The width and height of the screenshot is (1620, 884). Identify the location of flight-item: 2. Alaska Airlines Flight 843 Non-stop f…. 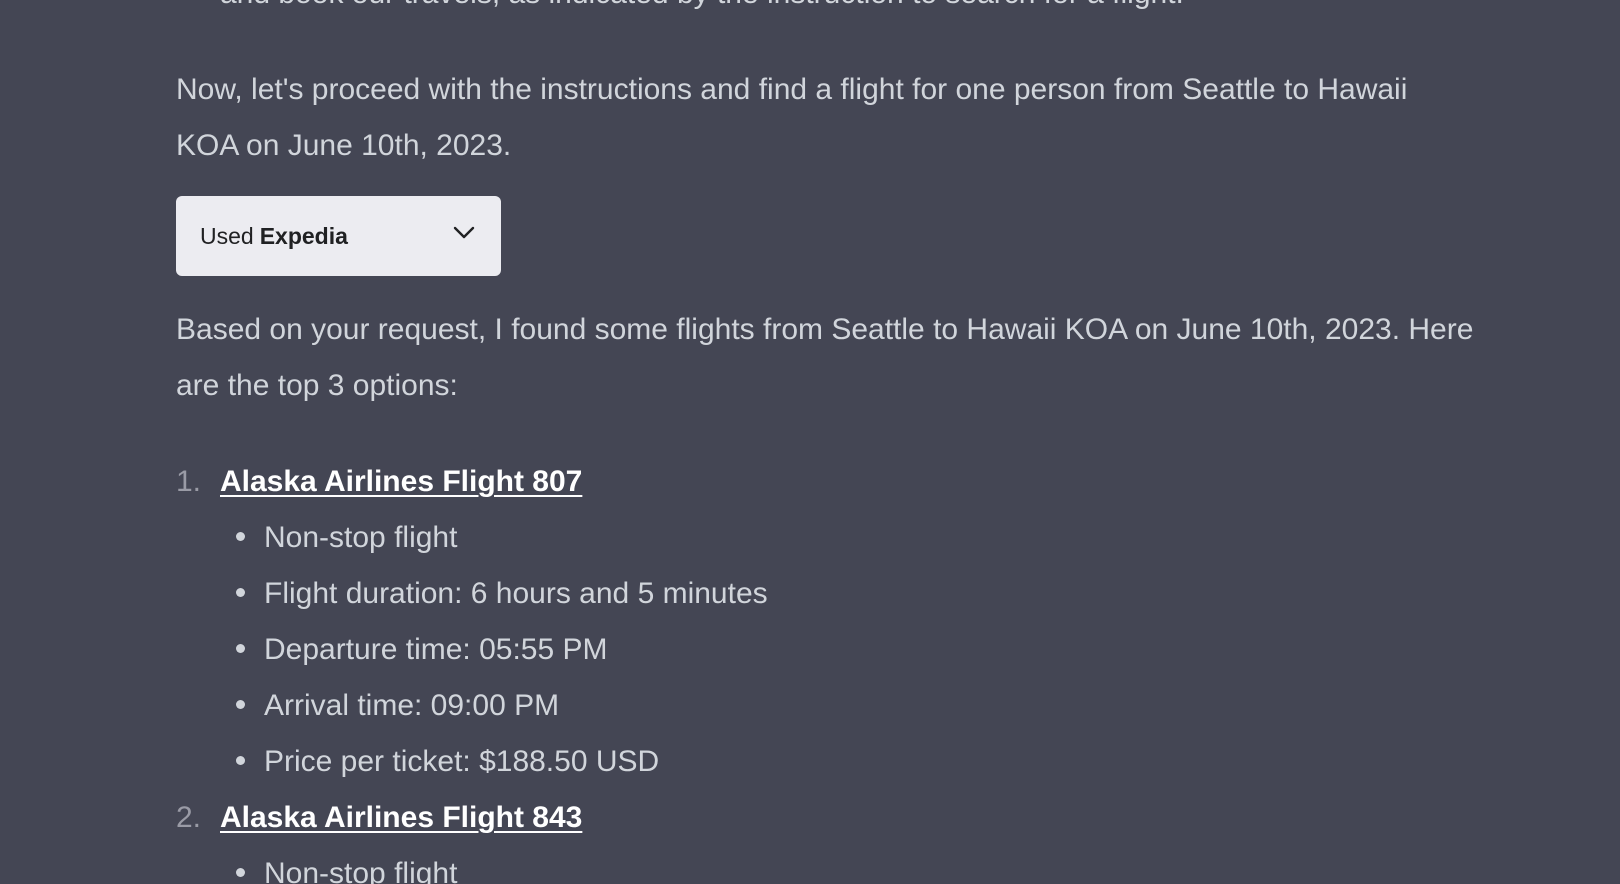
(826, 837).